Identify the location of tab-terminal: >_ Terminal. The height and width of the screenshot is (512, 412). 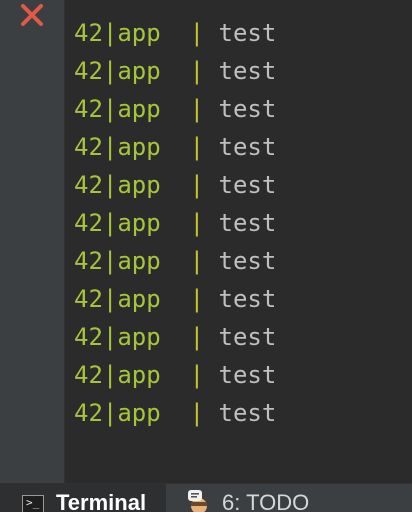
(83, 498).